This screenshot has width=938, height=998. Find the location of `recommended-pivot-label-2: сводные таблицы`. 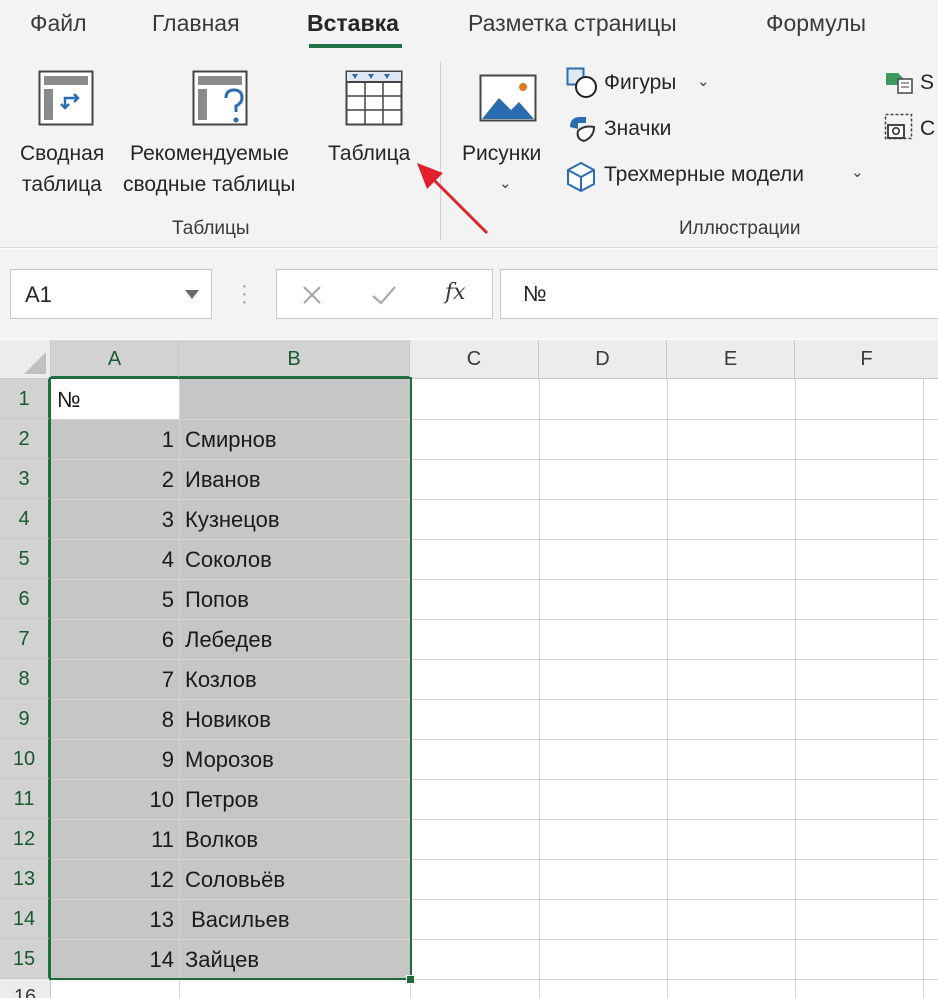

recommended-pivot-label-2: сводные таблицы is located at coordinates (209, 184).